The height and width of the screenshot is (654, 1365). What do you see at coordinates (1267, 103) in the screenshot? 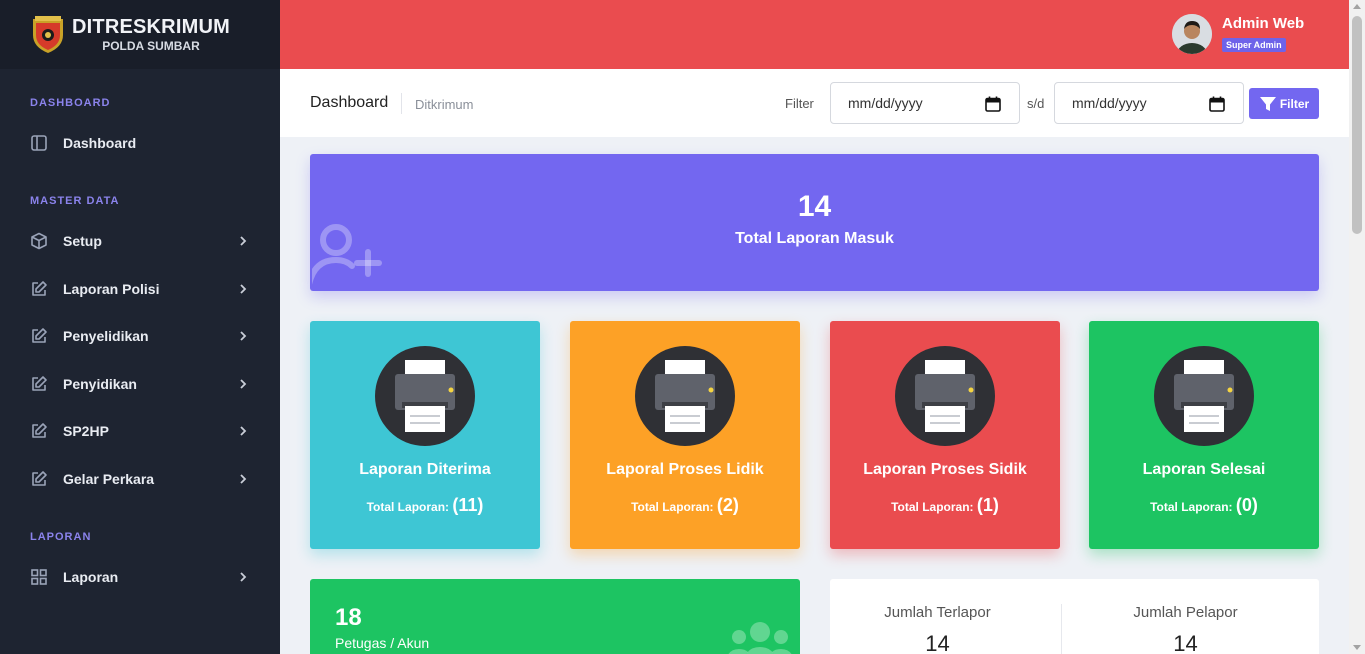
I see `funnel-icon` at bounding box center [1267, 103].